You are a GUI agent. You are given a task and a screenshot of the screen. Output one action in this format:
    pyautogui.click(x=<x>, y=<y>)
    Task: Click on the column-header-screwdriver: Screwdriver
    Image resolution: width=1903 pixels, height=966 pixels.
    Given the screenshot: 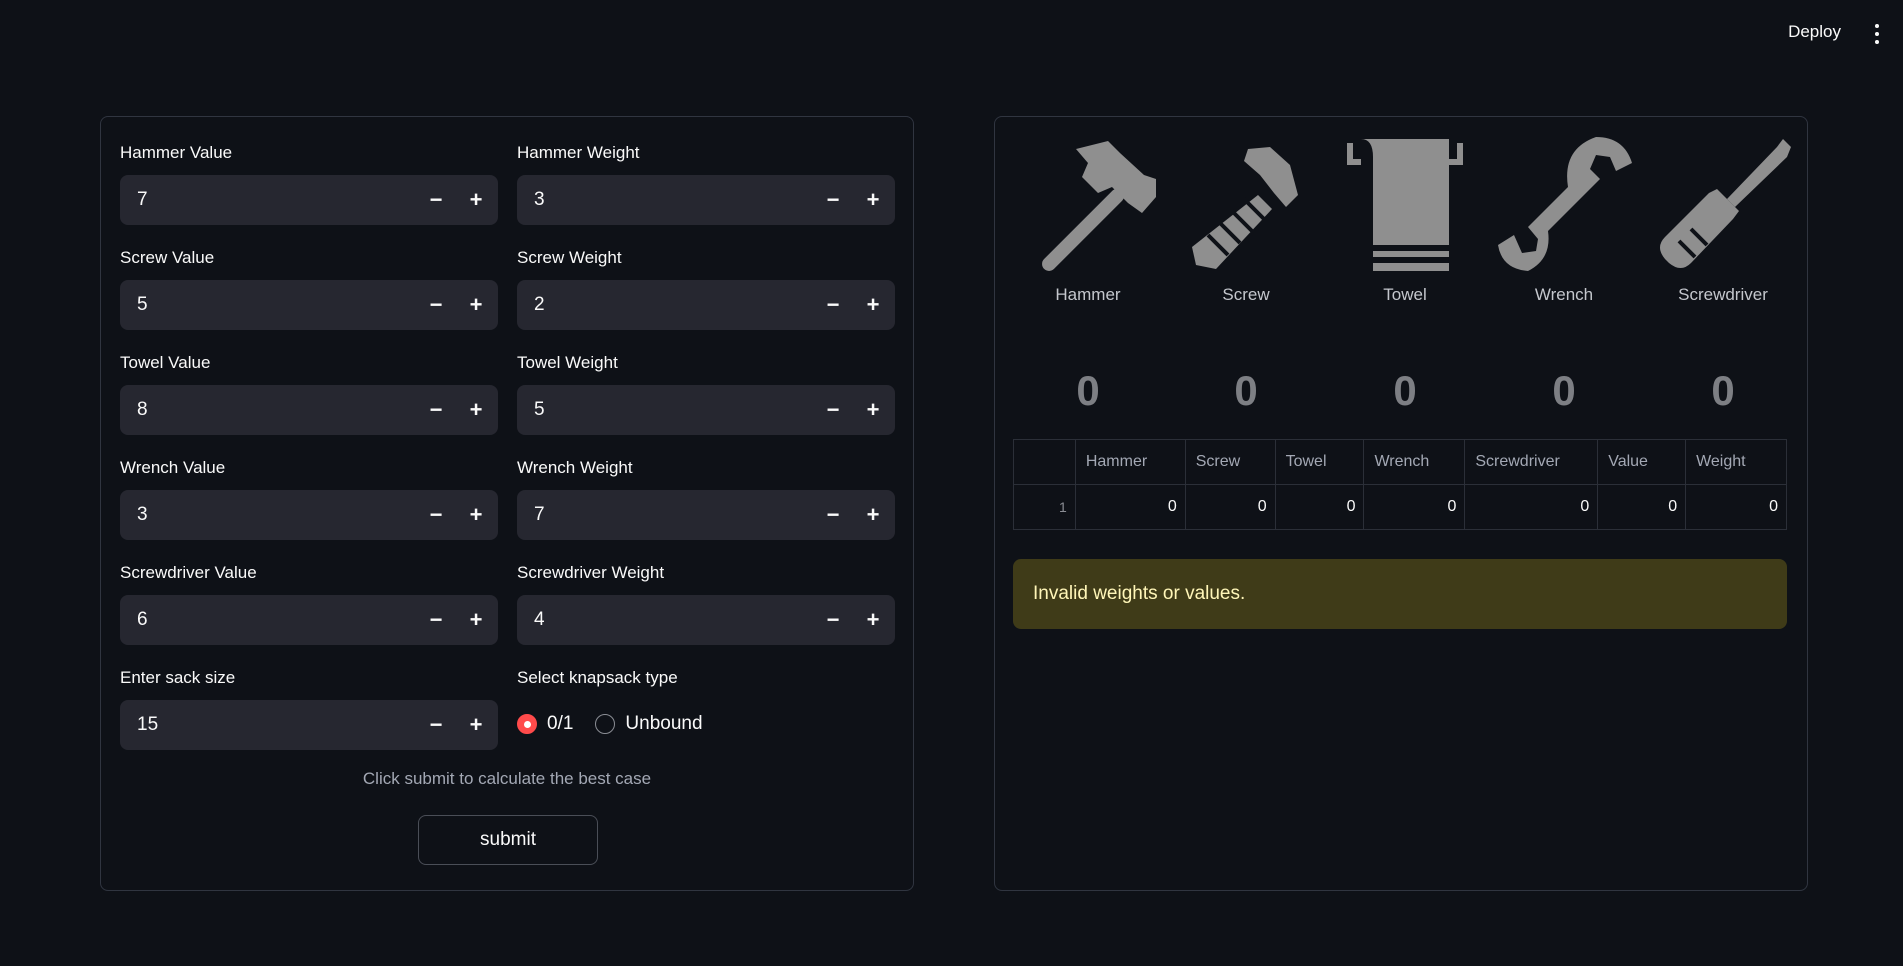 What is the action you would take?
    pyautogui.click(x=1531, y=462)
    